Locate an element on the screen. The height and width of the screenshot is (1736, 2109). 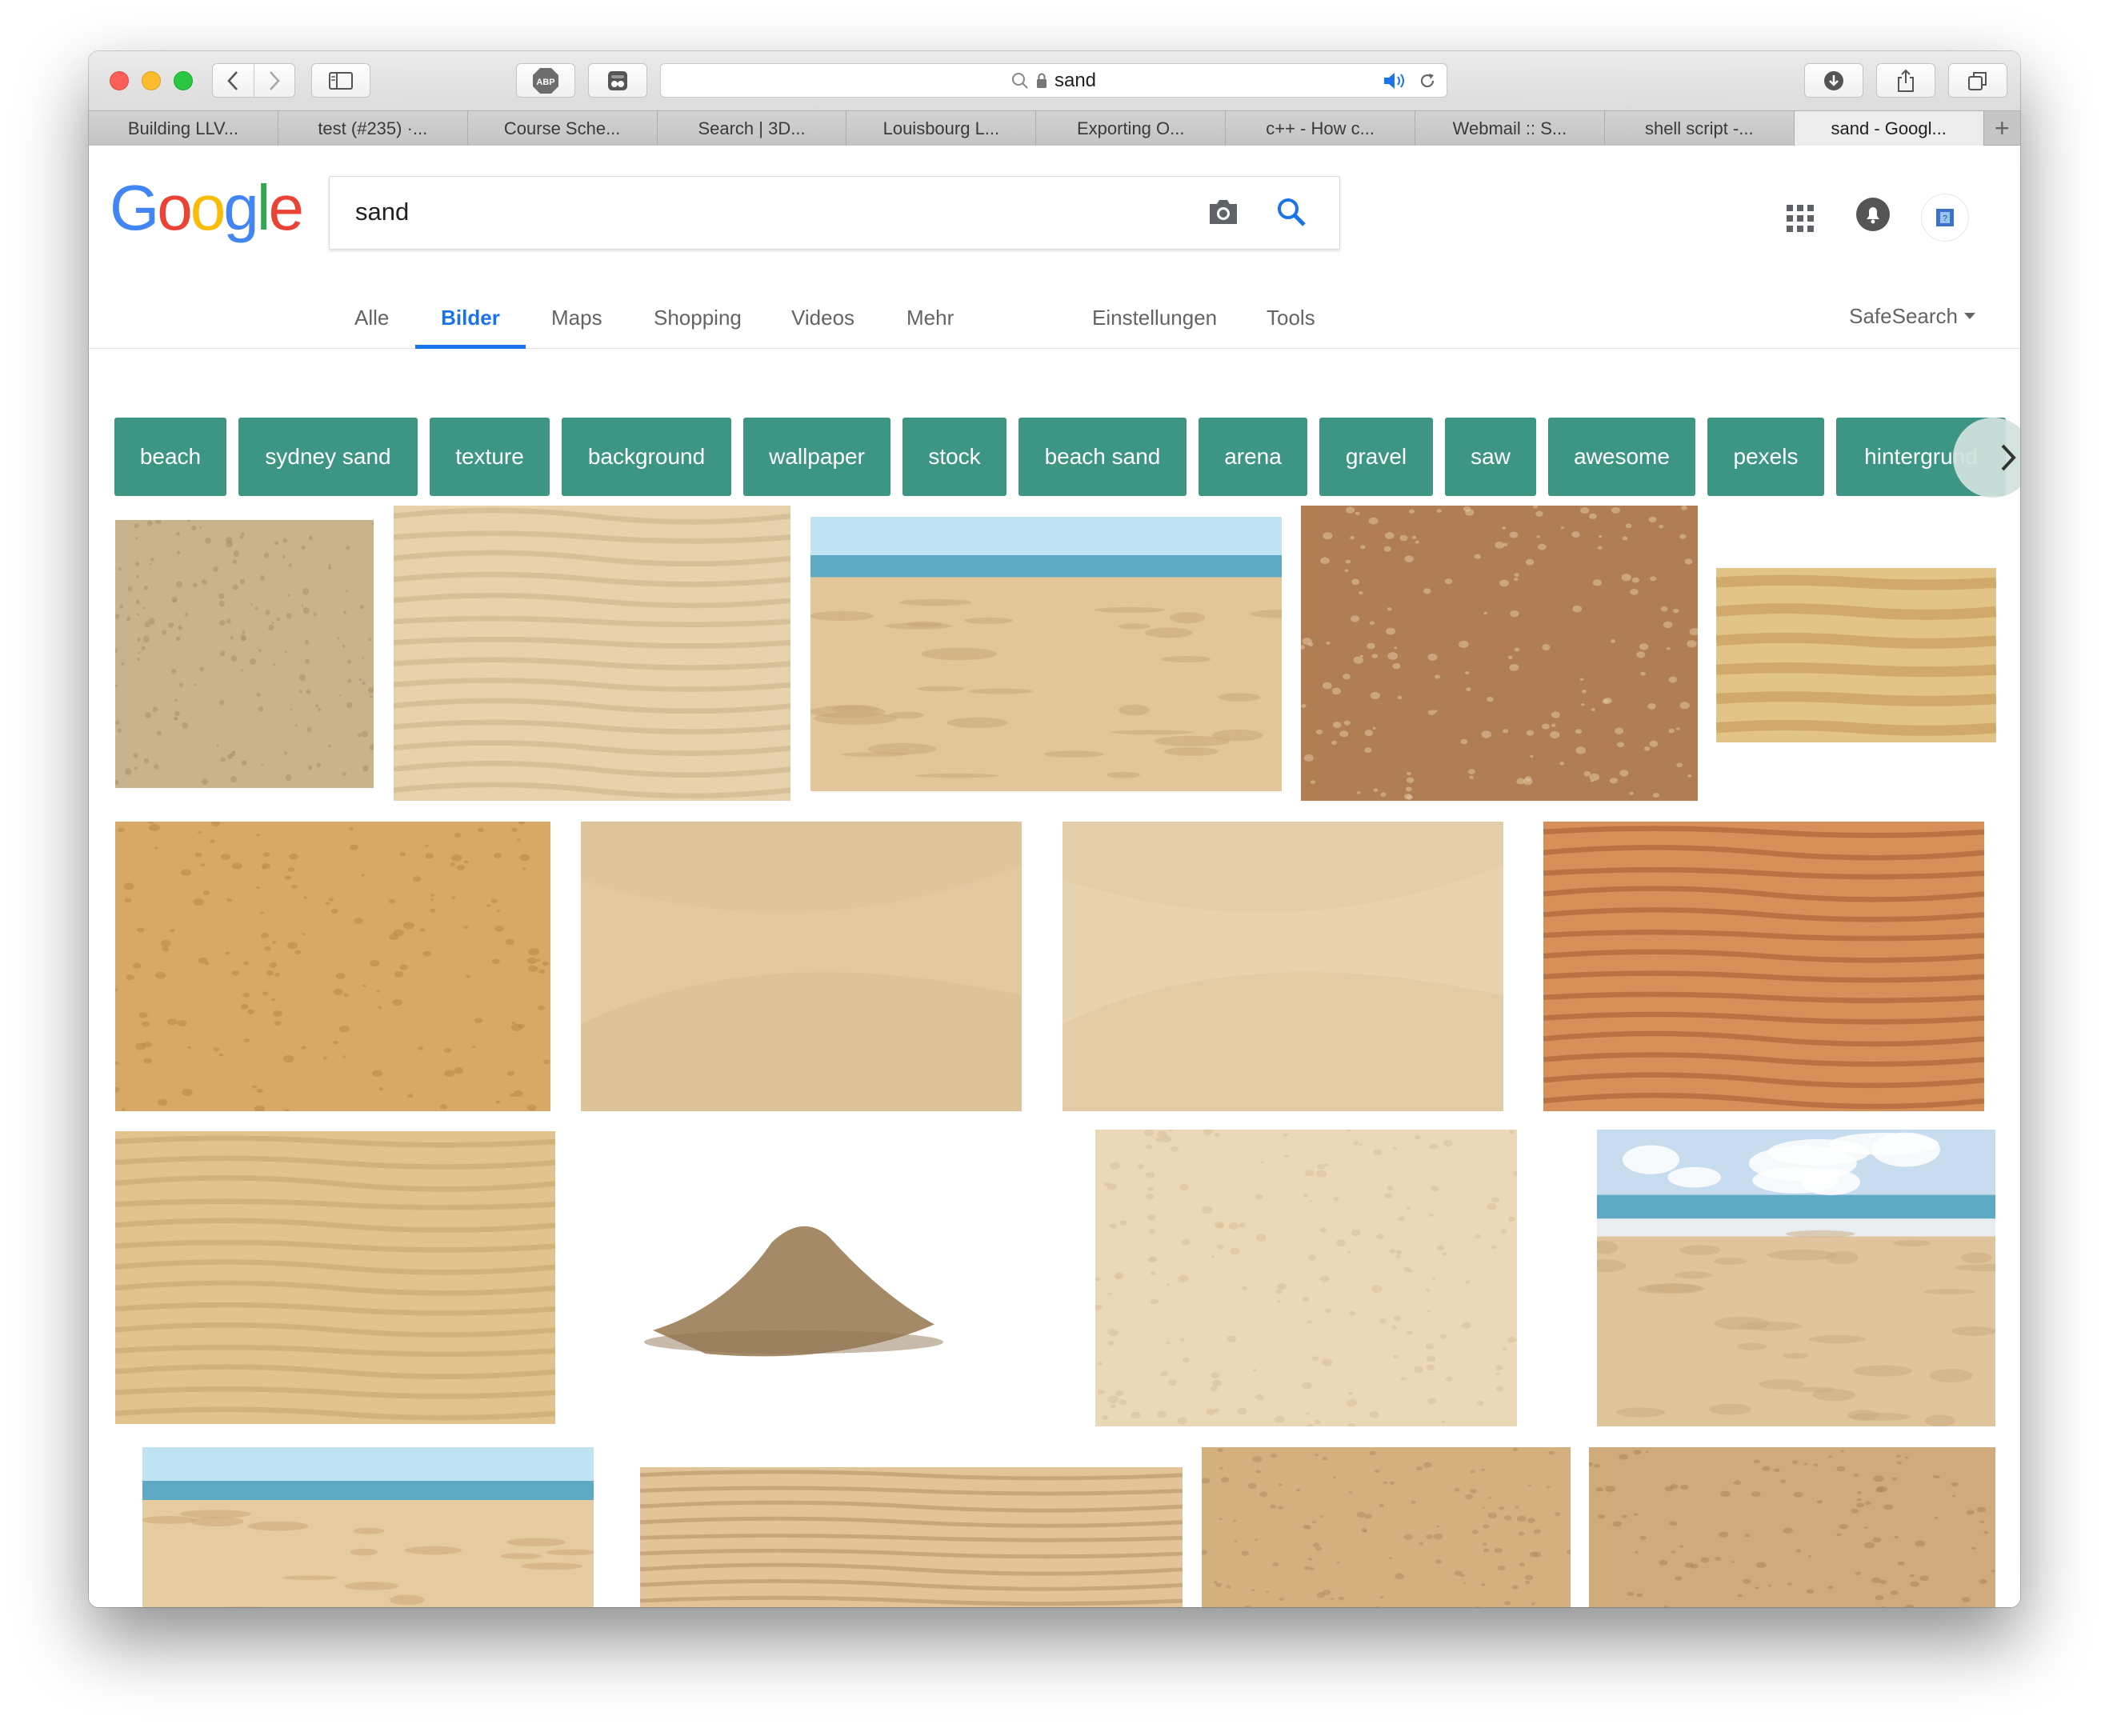
chip-sydney-sand: sydney sand is located at coordinates (328, 457).